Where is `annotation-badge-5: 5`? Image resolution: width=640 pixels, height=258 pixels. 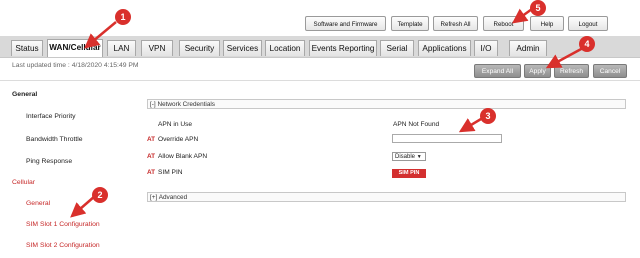 annotation-badge-5: 5 is located at coordinates (538, 8).